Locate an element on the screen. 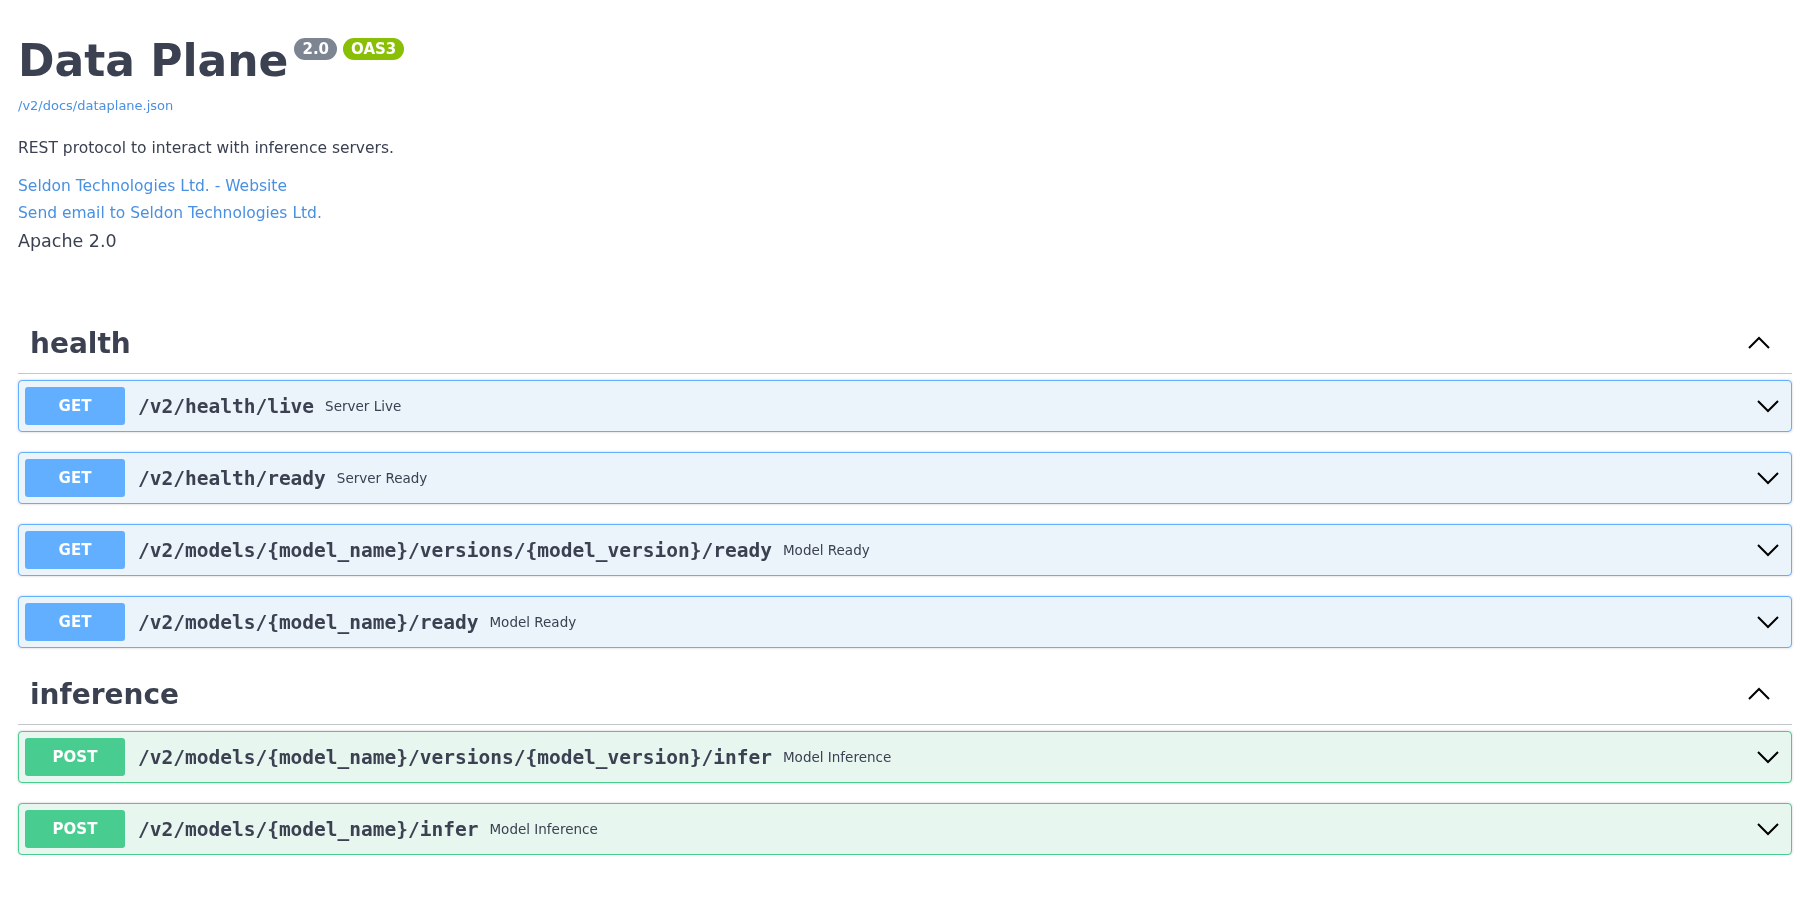 The width and height of the screenshot is (1806, 915). operation-row: GET /v2/health/ready Server Ready is located at coordinates (905, 478).